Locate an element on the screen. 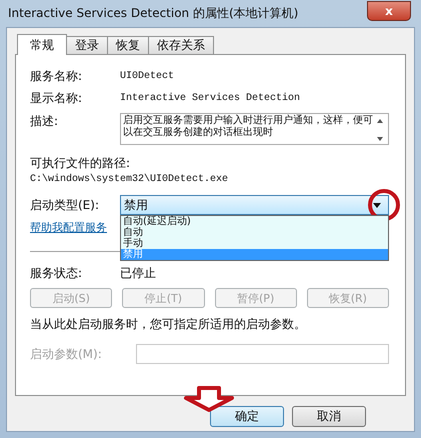 This screenshot has width=421, height=438. path-value: C:\windows\system32\UI0Detect.exe is located at coordinates (130, 179).